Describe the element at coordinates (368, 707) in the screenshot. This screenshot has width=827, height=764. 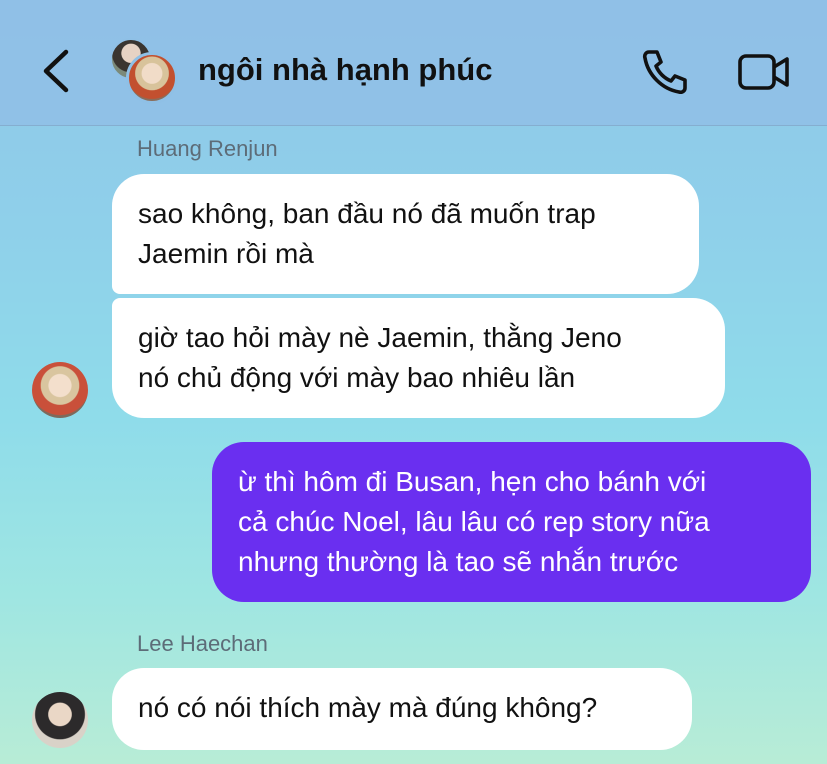
I see `message-text: nó có nói thích mày mà đúng không?` at that location.